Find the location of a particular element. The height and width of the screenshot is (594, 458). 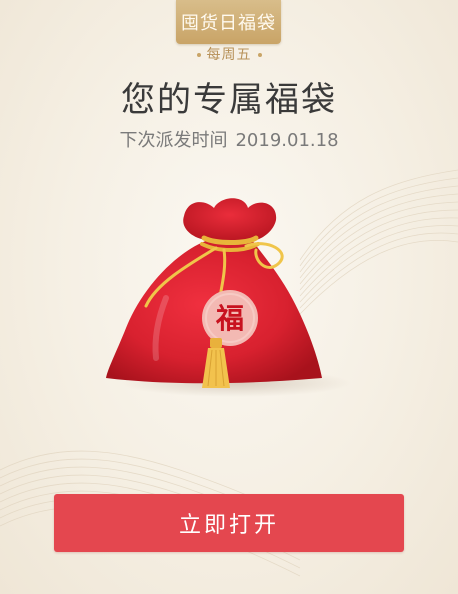

promo-tab: 囤货日福袋 is located at coordinates (228, 22).